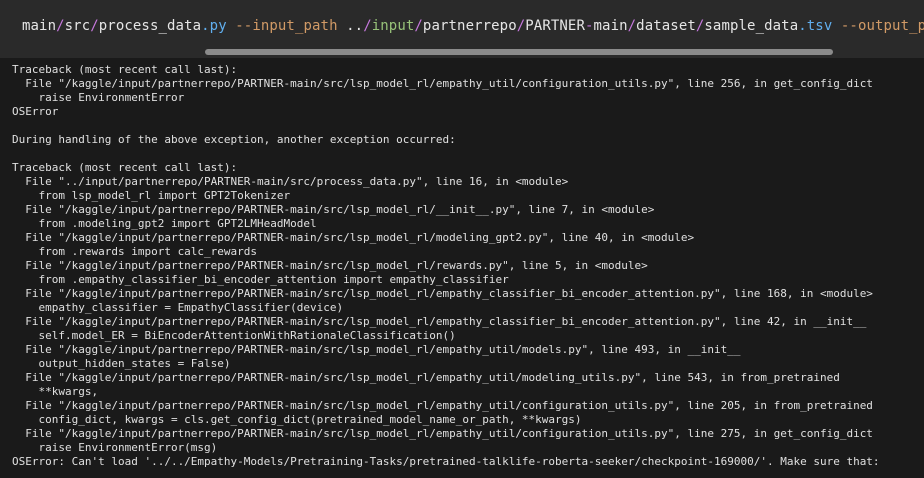 The image size is (924, 478). I want to click on output-line: from .rewards import calc_rewards, so click(135, 251).